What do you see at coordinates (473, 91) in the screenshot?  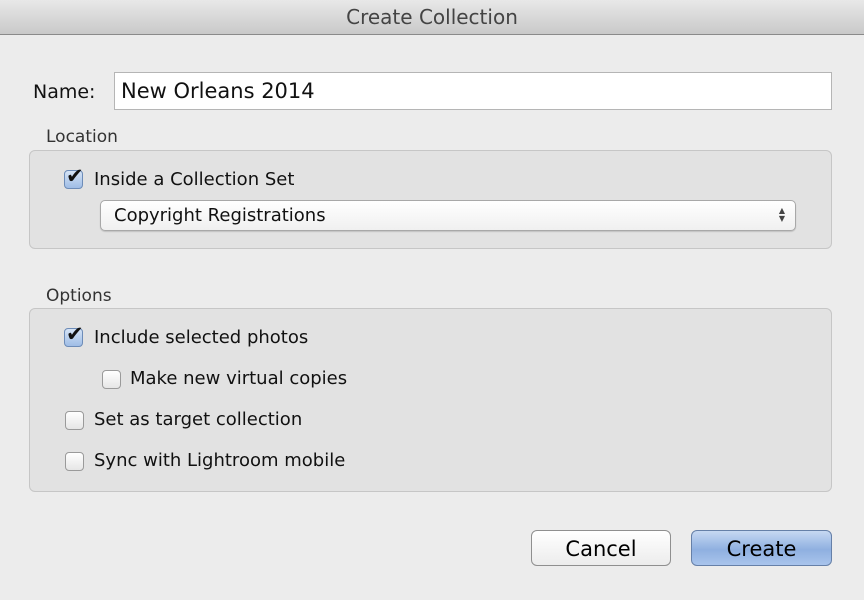 I see `name-input` at bounding box center [473, 91].